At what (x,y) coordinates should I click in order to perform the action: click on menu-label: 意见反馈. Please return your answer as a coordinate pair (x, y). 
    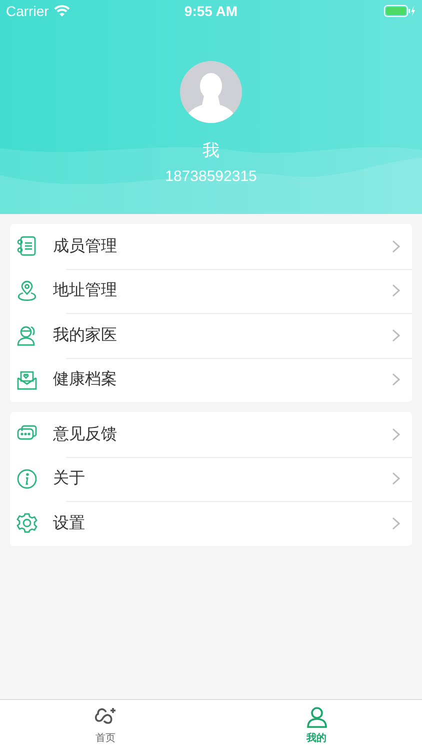
    Looking at the image, I should click on (85, 434).